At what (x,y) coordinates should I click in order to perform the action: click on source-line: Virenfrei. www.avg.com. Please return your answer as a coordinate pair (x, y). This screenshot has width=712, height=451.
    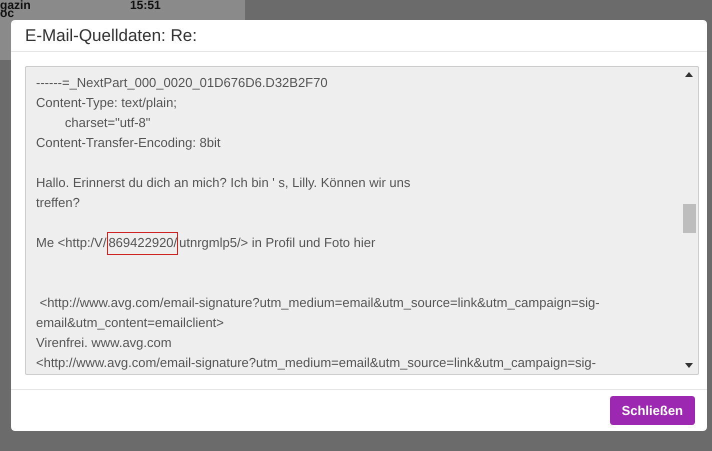
    Looking at the image, I should click on (104, 343).